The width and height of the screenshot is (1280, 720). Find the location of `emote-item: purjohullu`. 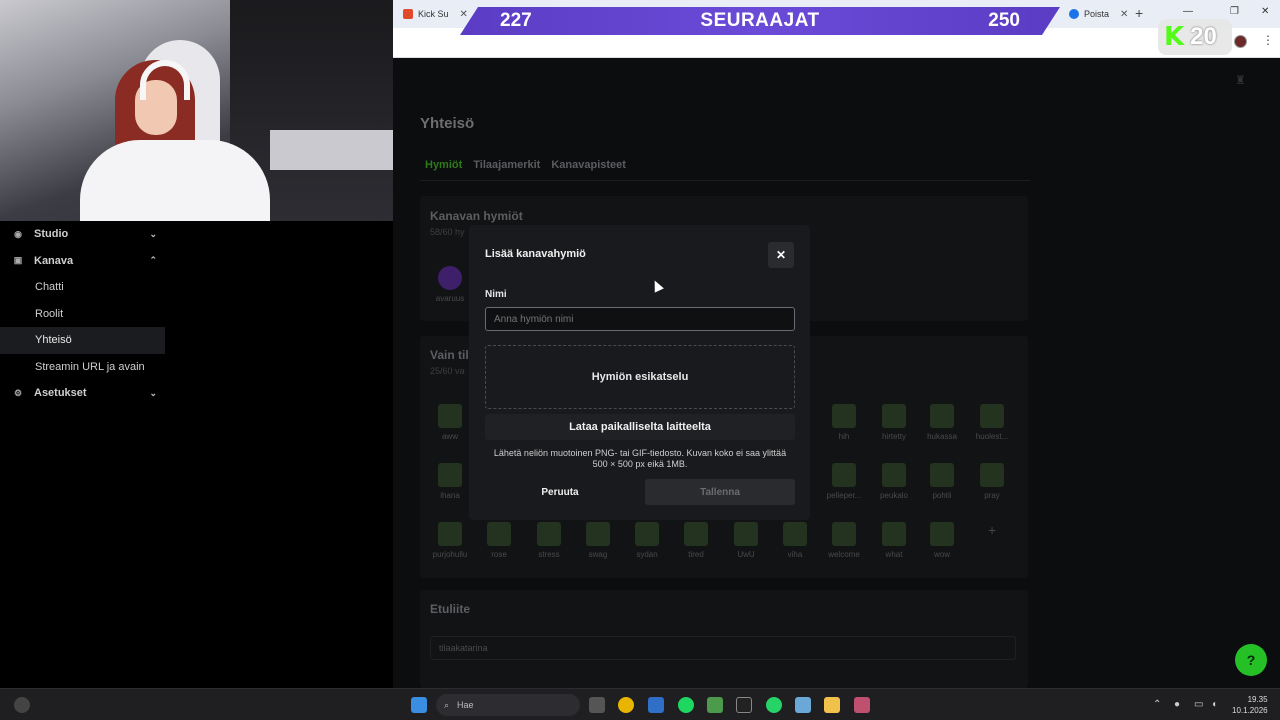

emote-item: purjohullu is located at coordinates (450, 540).